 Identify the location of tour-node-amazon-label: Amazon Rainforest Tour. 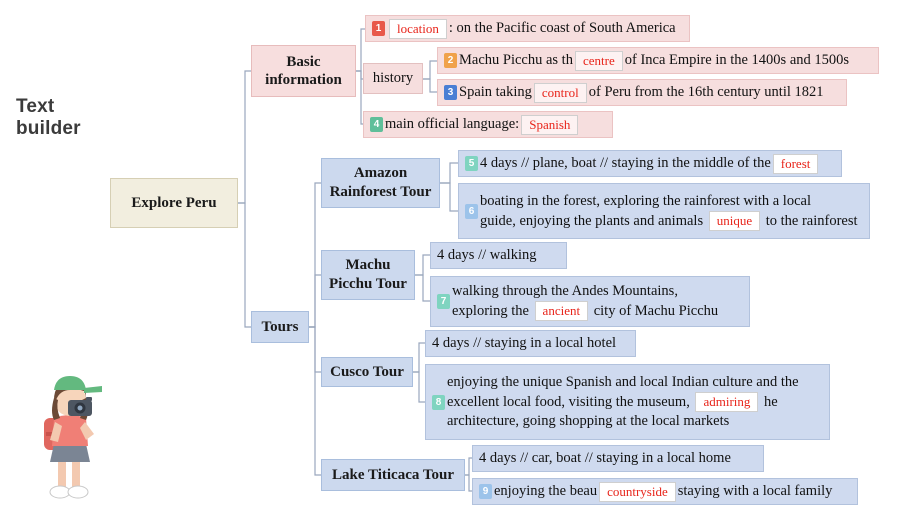
(380, 182).